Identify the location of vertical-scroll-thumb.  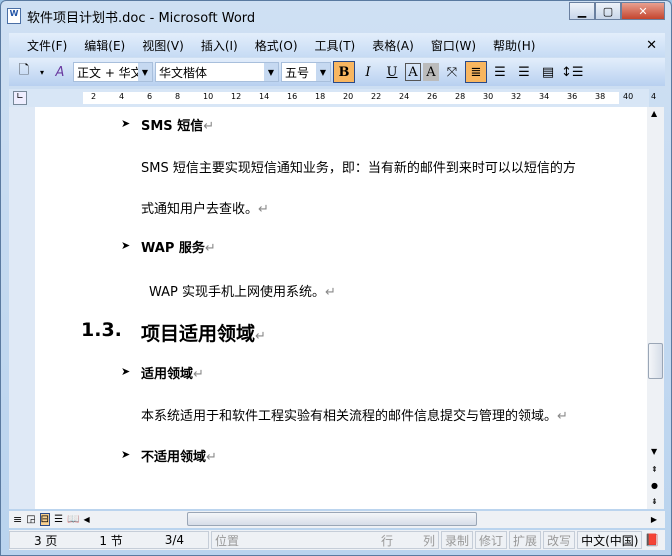
(655, 361).